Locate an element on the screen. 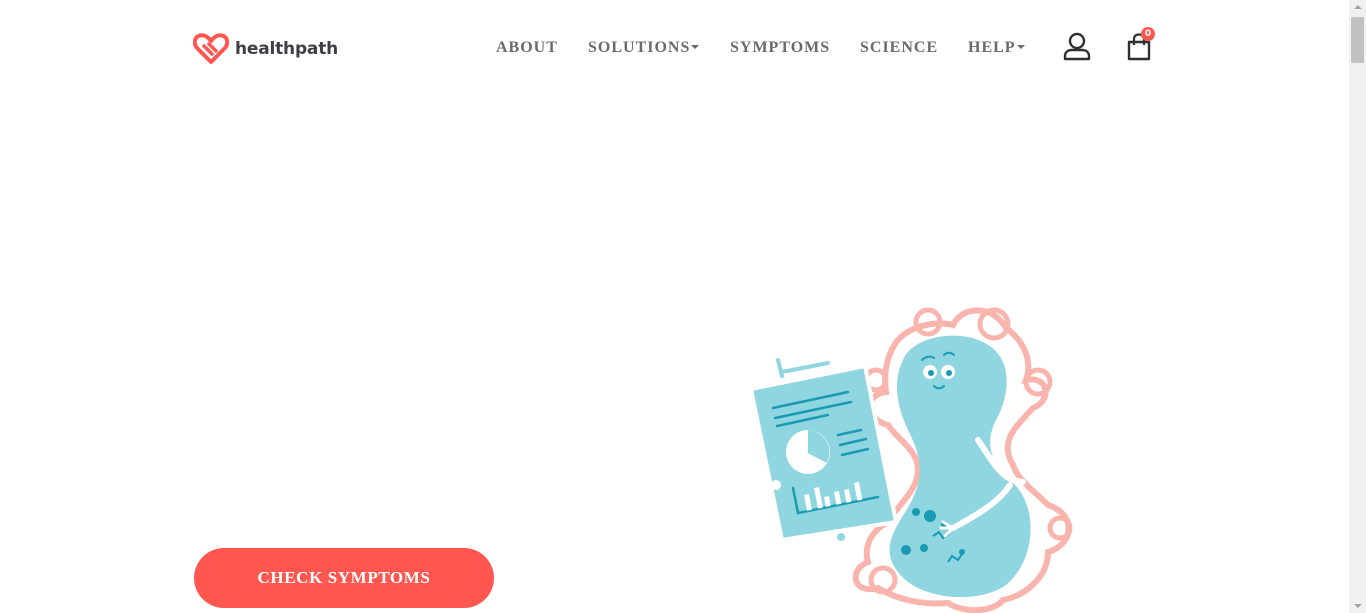 The image size is (1366, 613). nav-item-about: ABOUT is located at coordinates (527, 48).